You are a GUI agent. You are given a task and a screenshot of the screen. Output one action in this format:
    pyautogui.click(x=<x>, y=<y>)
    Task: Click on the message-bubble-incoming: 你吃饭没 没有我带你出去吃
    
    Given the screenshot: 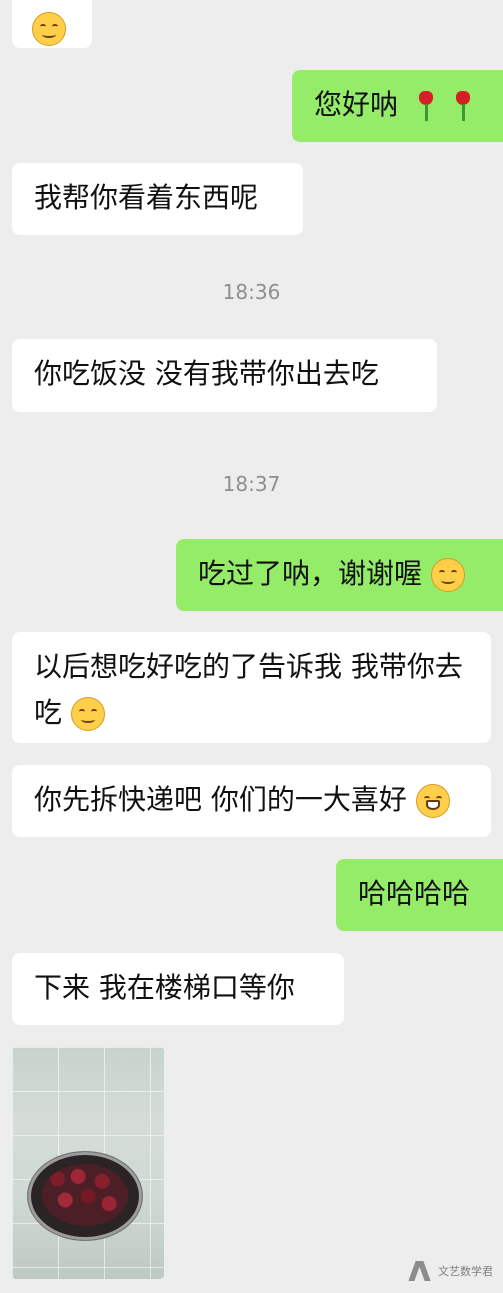 What is the action you would take?
    pyautogui.click(x=224, y=375)
    